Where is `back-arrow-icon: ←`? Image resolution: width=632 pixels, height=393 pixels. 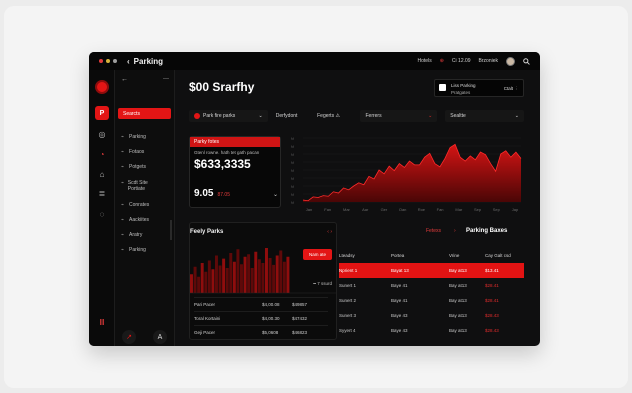 back-arrow-icon: ← is located at coordinates (124, 79).